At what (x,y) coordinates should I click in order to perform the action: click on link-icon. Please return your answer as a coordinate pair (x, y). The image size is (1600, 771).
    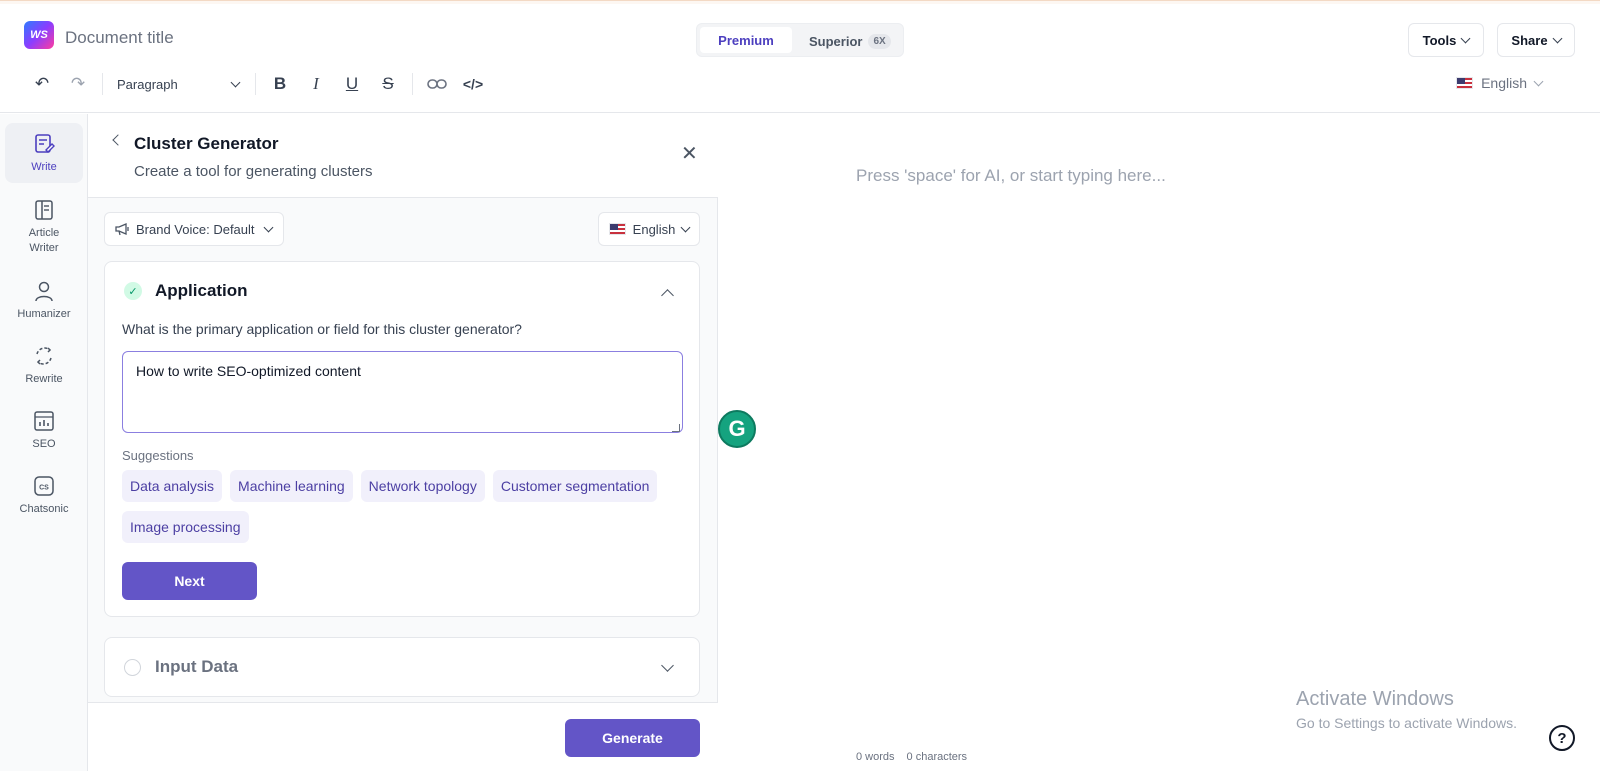
    Looking at the image, I should click on (437, 84).